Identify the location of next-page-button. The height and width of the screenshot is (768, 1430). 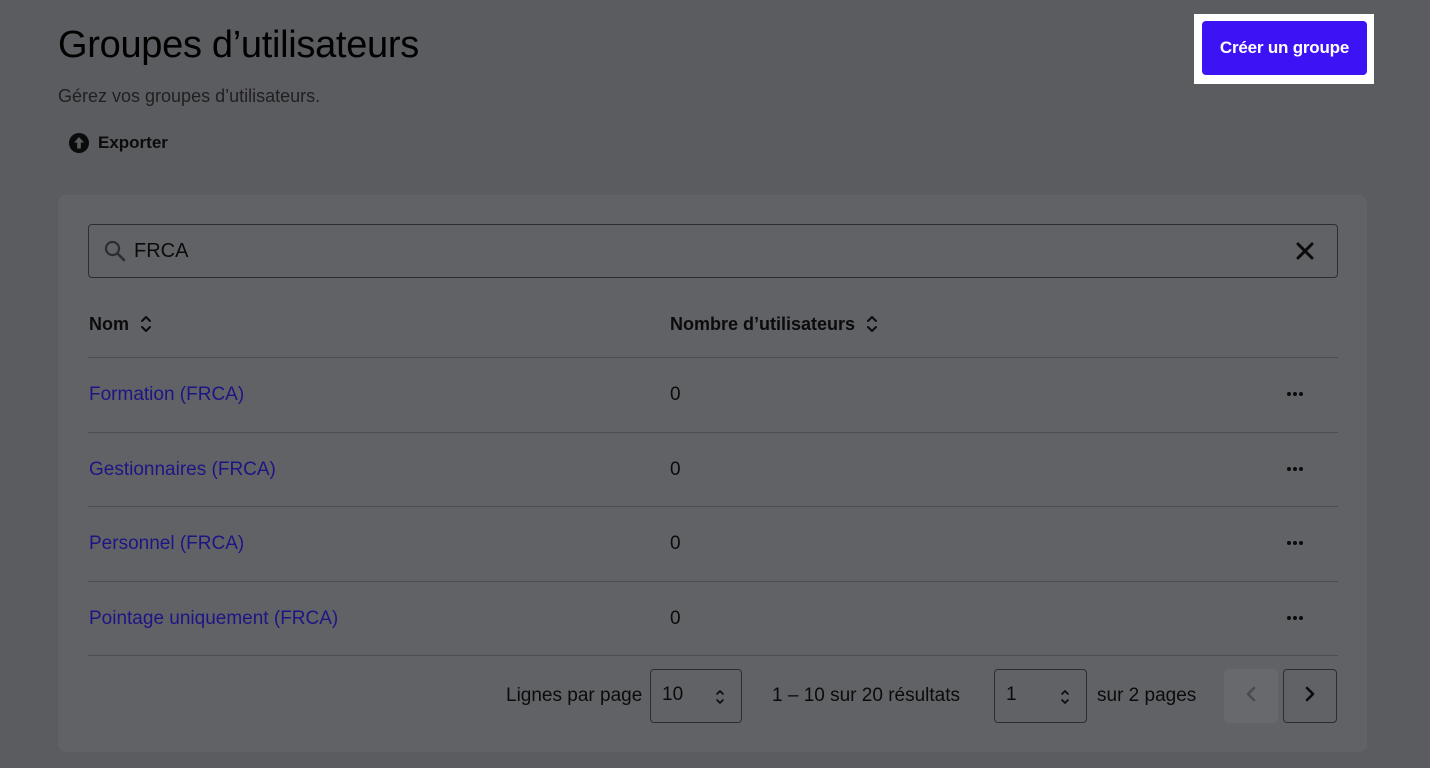
(1310, 696).